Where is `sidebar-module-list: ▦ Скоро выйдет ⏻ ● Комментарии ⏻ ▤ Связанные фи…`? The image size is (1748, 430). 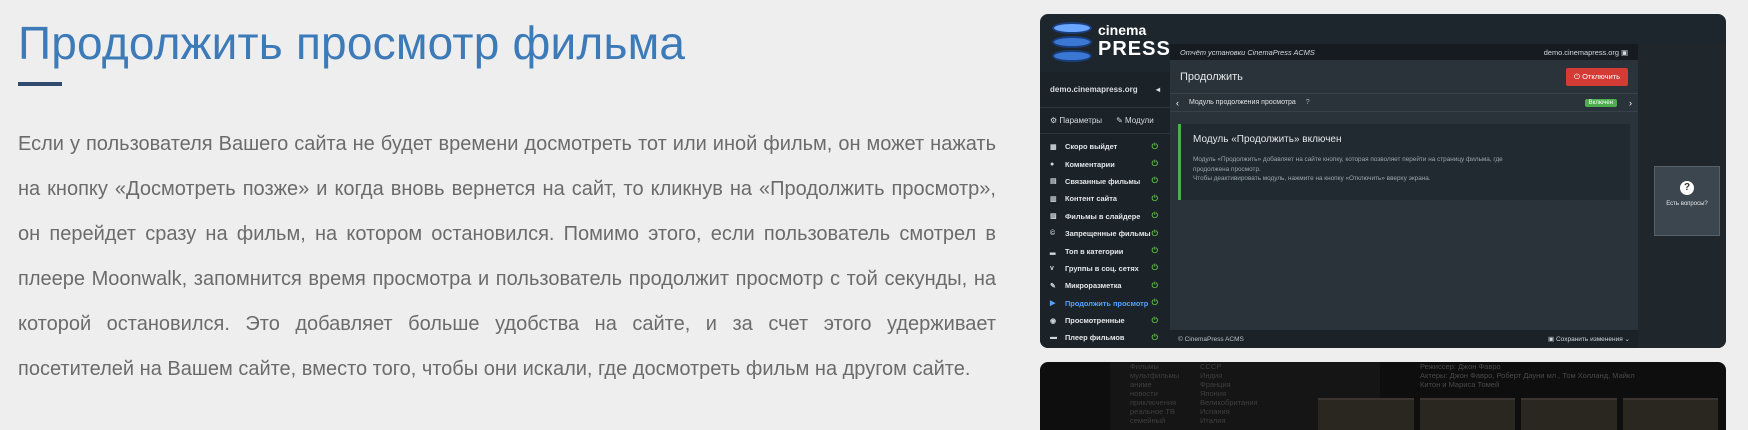 sidebar-module-list: ▦ Скоро выйдет ⏻ ● Комментарии ⏻ ▤ Связанные фи… is located at coordinates (1105, 241).